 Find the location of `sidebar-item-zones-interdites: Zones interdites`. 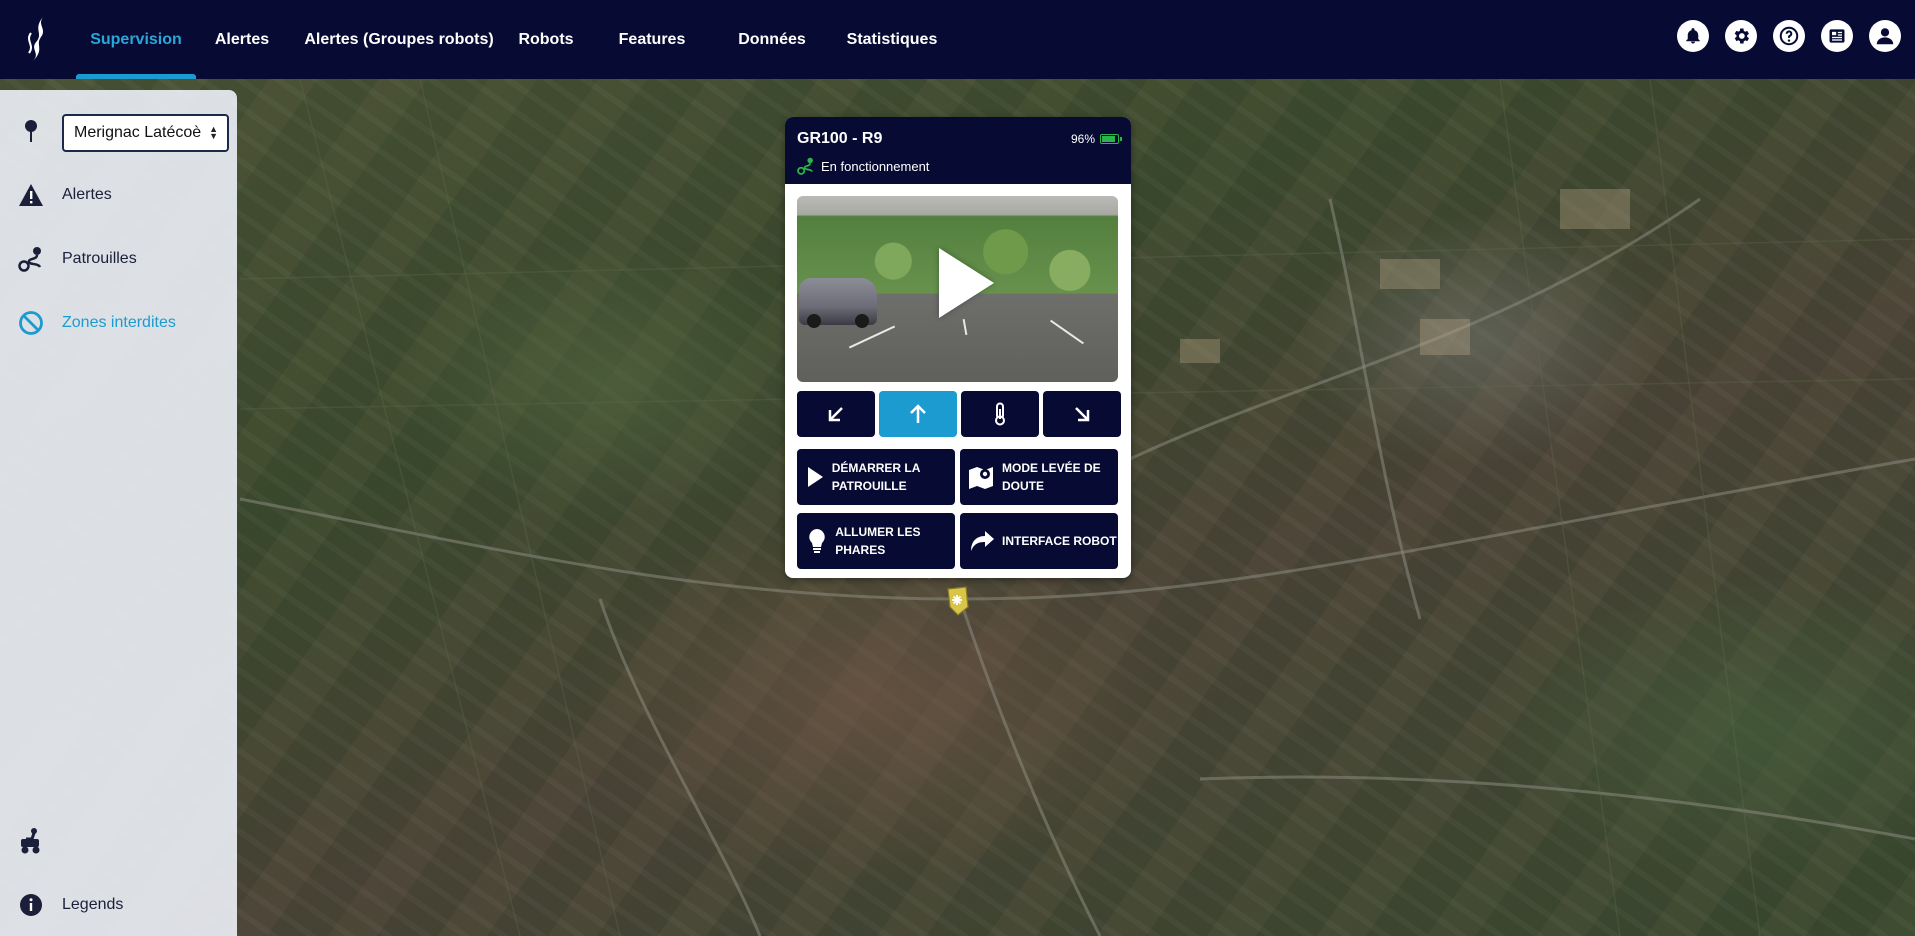

sidebar-item-zones-interdites: Zones interdites is located at coordinates (118, 323).